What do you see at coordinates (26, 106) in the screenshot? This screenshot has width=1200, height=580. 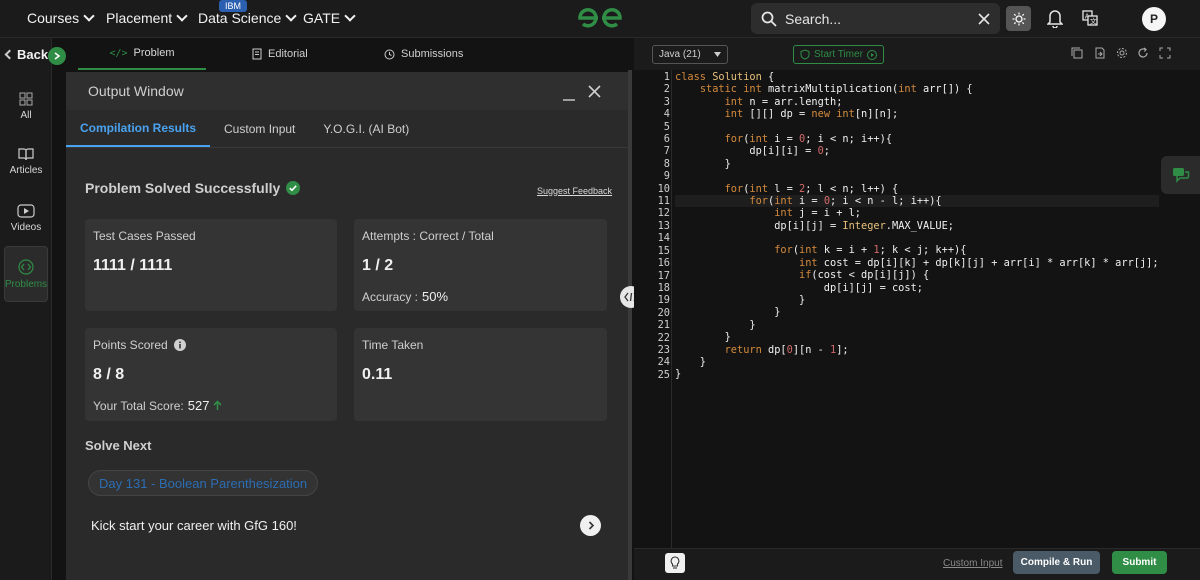 I see `sidebar-item-all: All` at bounding box center [26, 106].